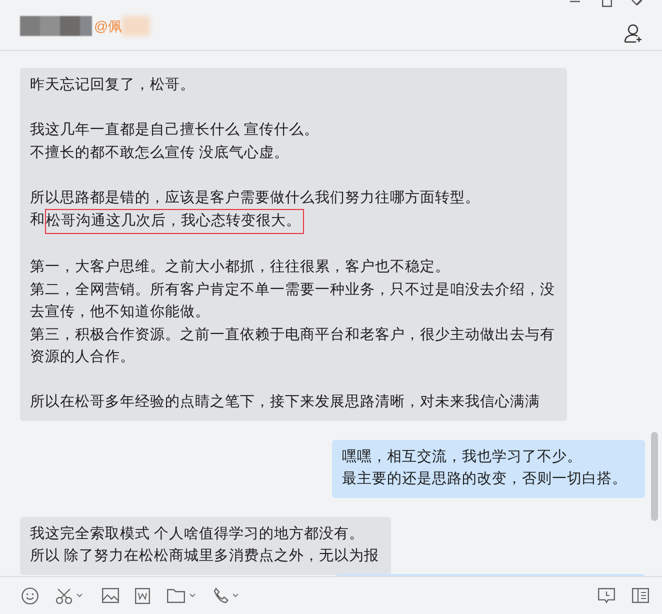 The height and width of the screenshot is (614, 662). I want to click on group-mention: @佩, so click(108, 26).